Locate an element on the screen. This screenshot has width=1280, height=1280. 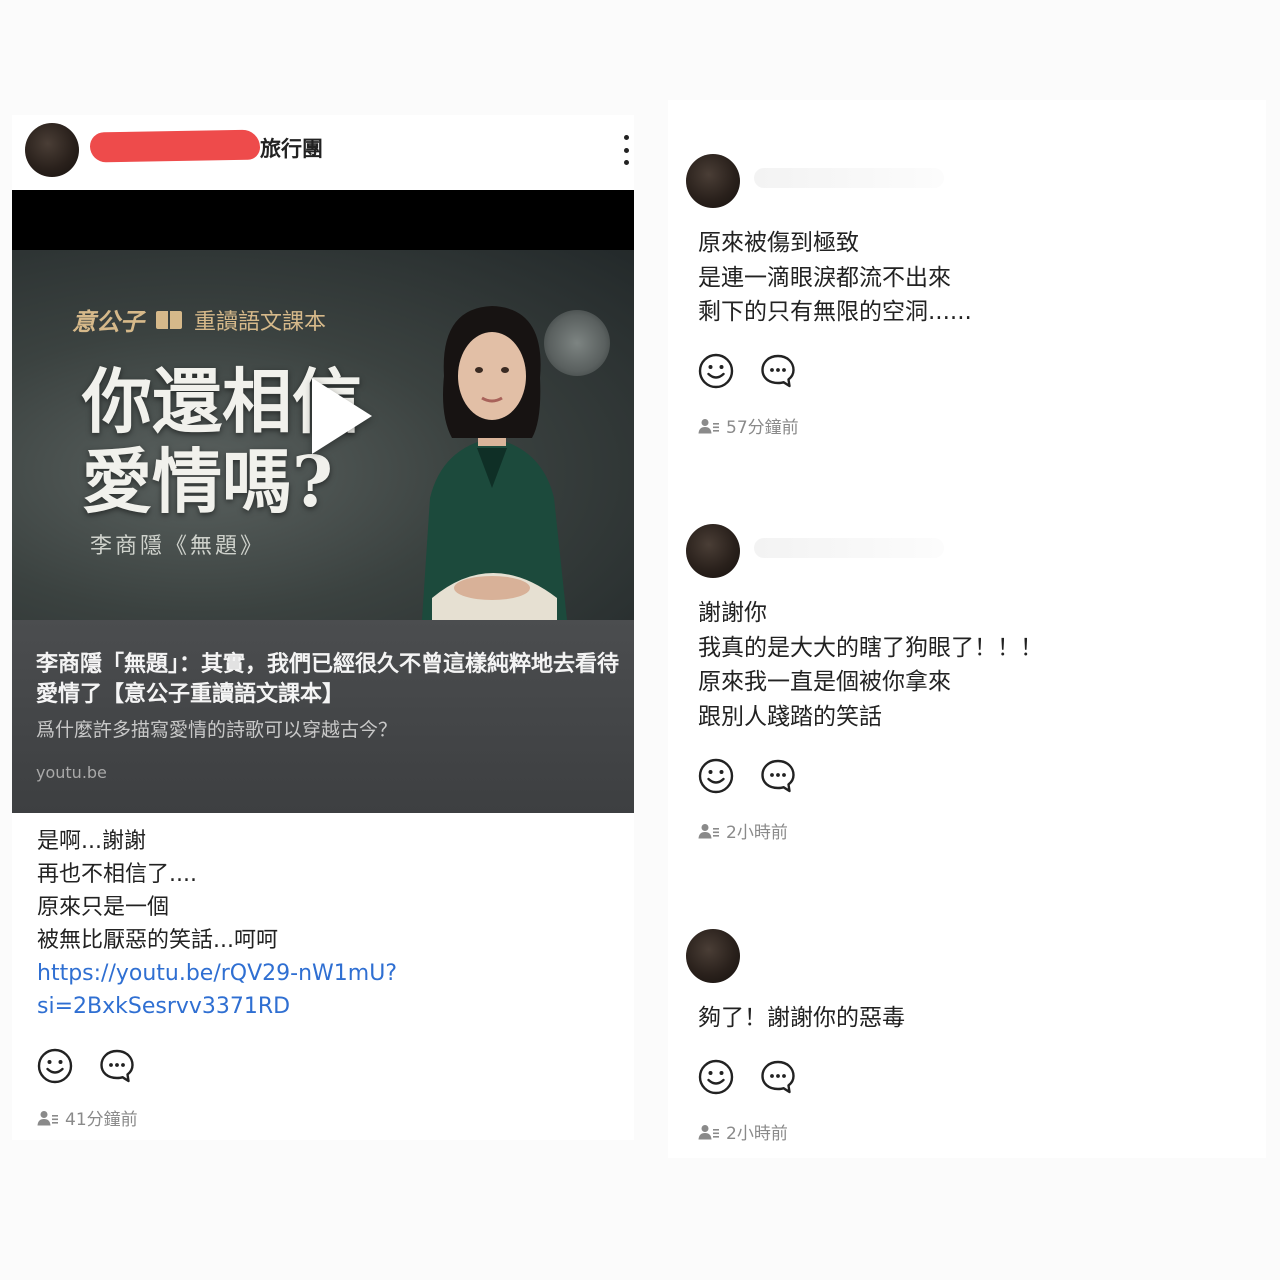
post-text-line: 原來只是一個 is located at coordinates (103, 907).